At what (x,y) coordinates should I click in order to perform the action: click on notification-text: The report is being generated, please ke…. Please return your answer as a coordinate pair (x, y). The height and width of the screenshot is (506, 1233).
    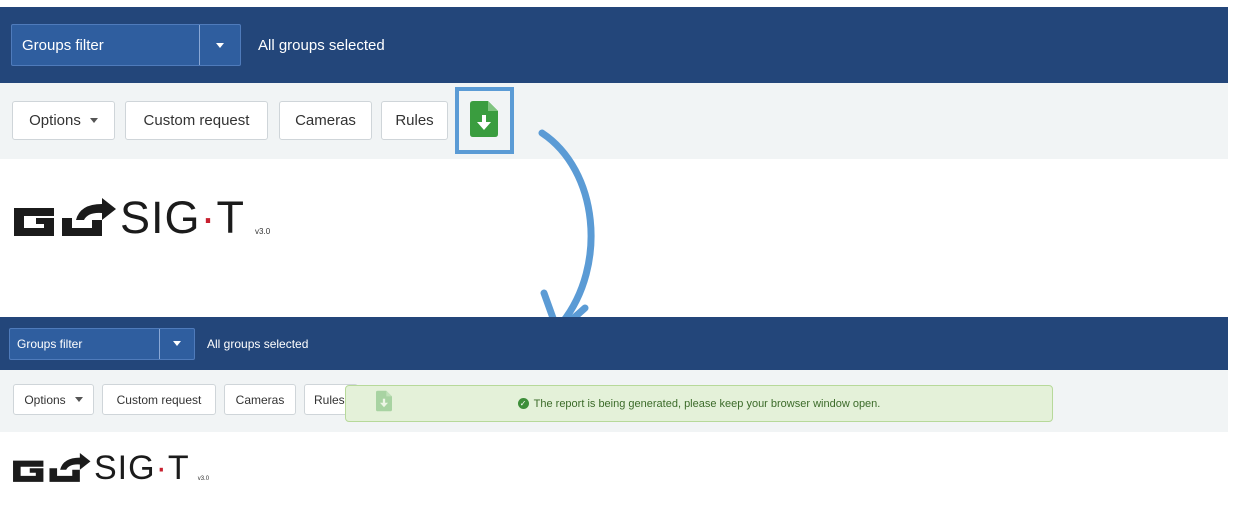
    Looking at the image, I should click on (707, 403).